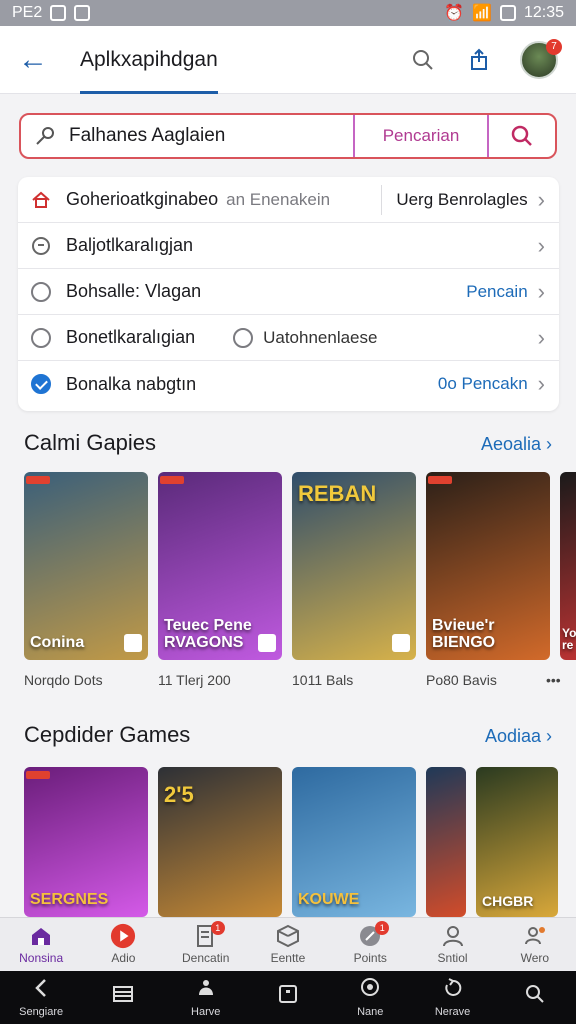  I want to click on person-icon, so click(453, 936).